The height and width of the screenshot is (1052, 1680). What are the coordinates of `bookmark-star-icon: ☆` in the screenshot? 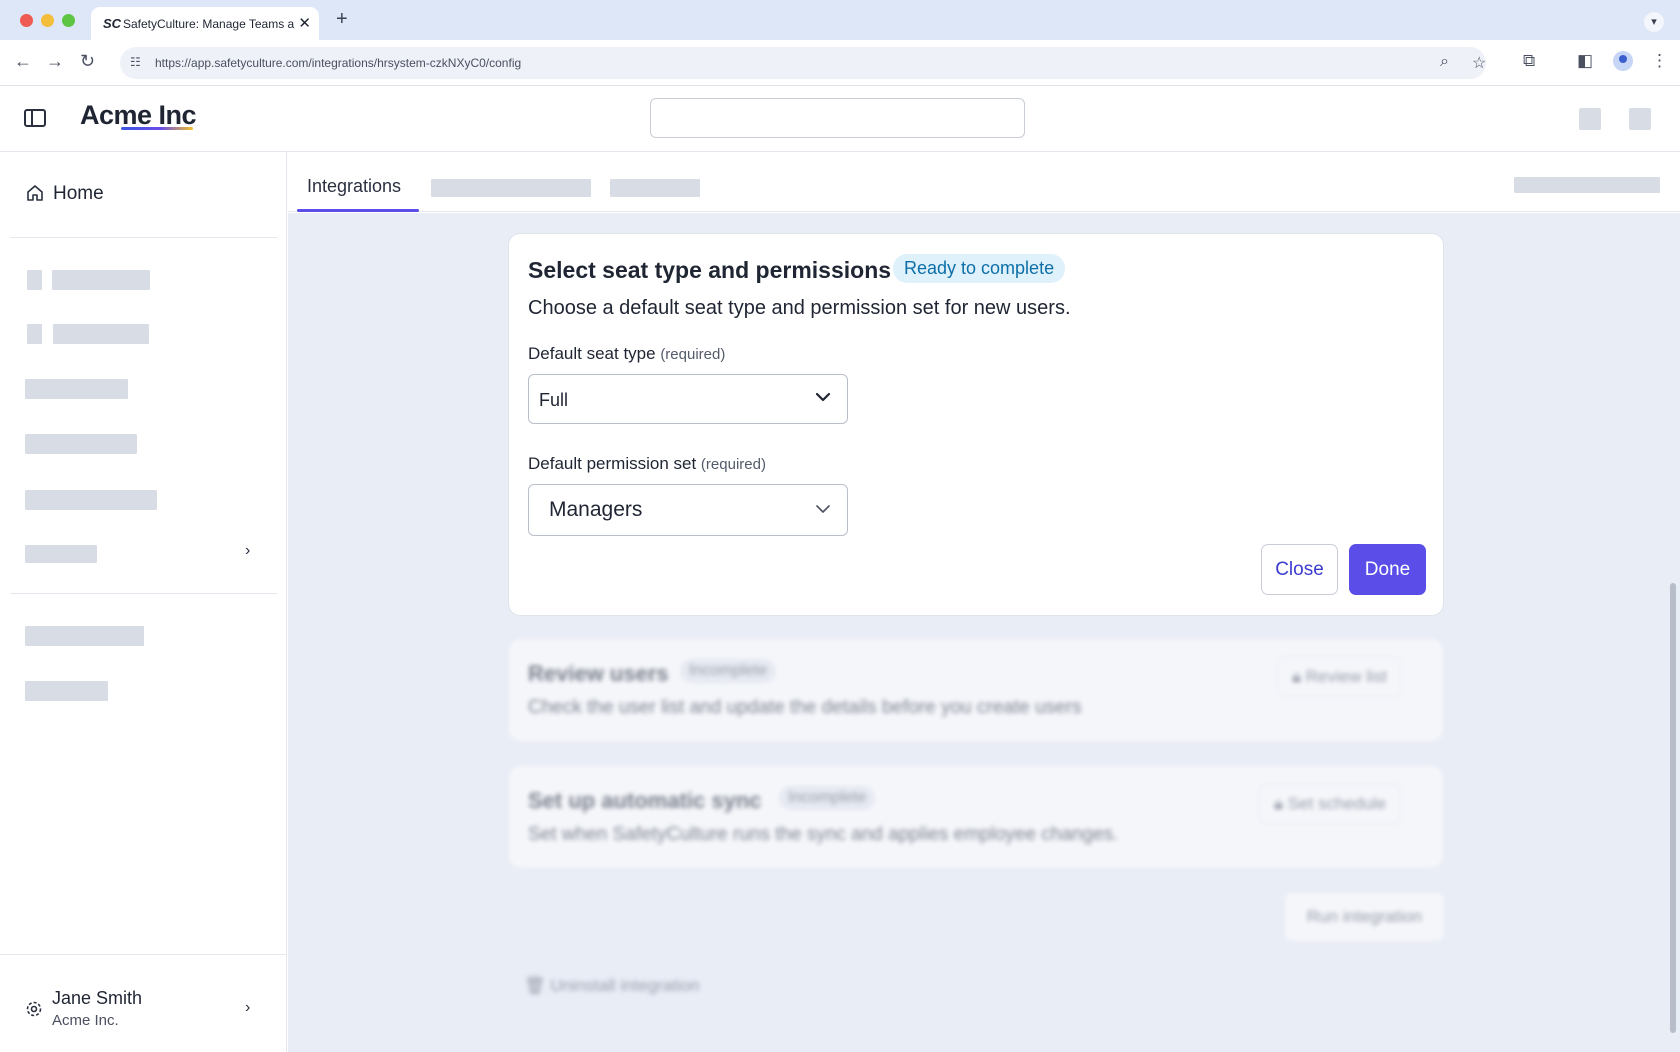 It's located at (1479, 63).